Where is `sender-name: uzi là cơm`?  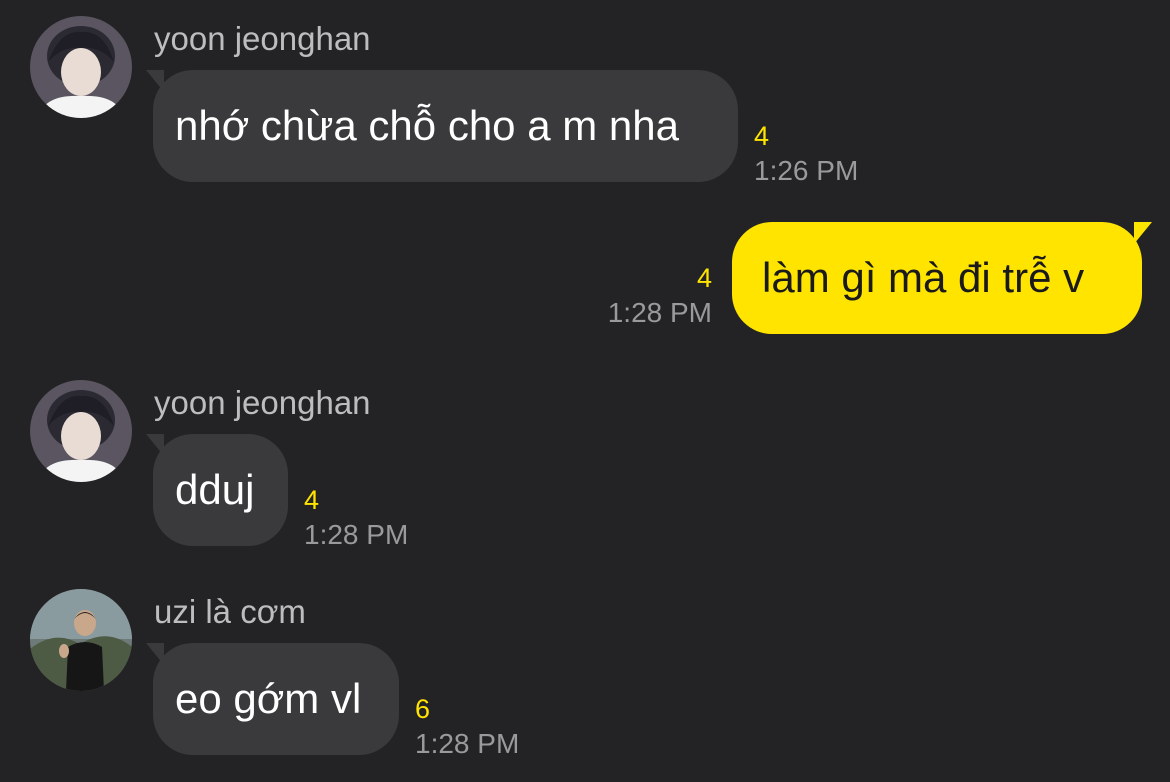 sender-name: uzi là cơm is located at coordinates (230, 611).